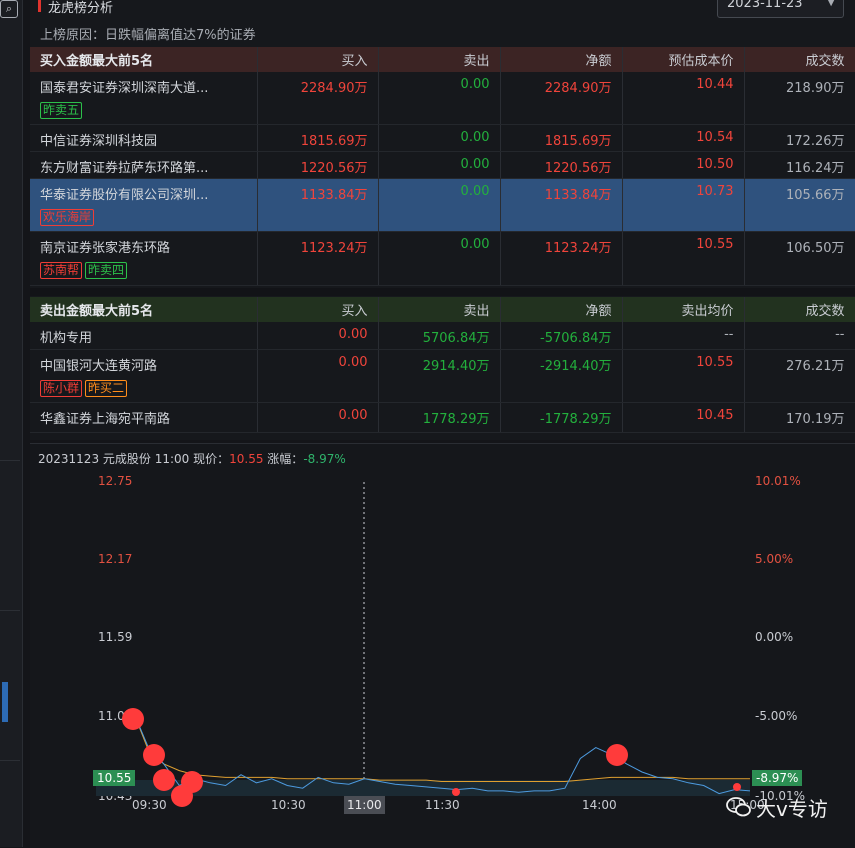 The image size is (855, 848). I want to click on volume: --, so click(799, 336).